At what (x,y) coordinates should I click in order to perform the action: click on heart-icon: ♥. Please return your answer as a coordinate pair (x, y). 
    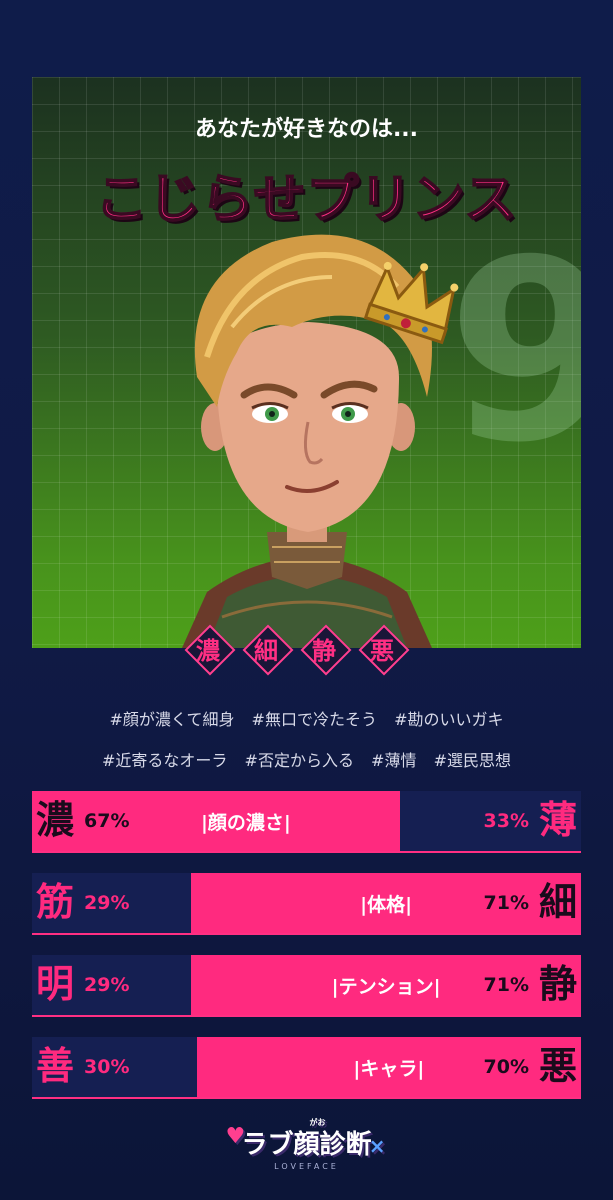
    Looking at the image, I should click on (235, 1136).